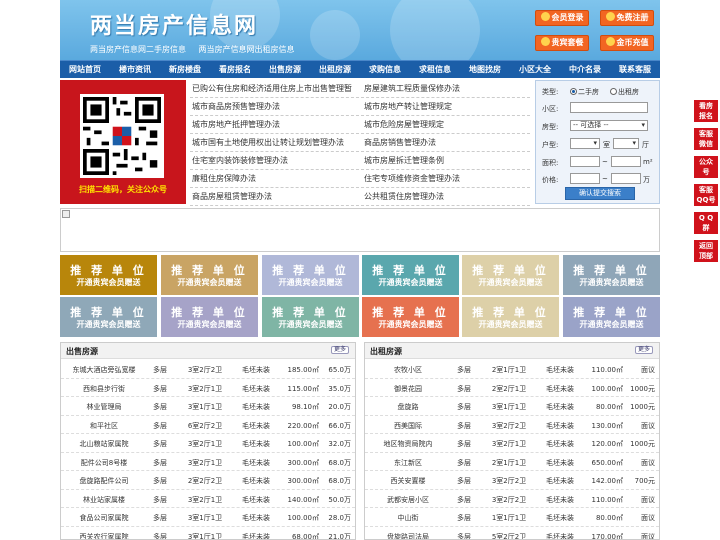 The image size is (720, 540). What do you see at coordinates (235, 69) in the screenshot?
I see `nav-item: 看房报名` at bounding box center [235, 69].